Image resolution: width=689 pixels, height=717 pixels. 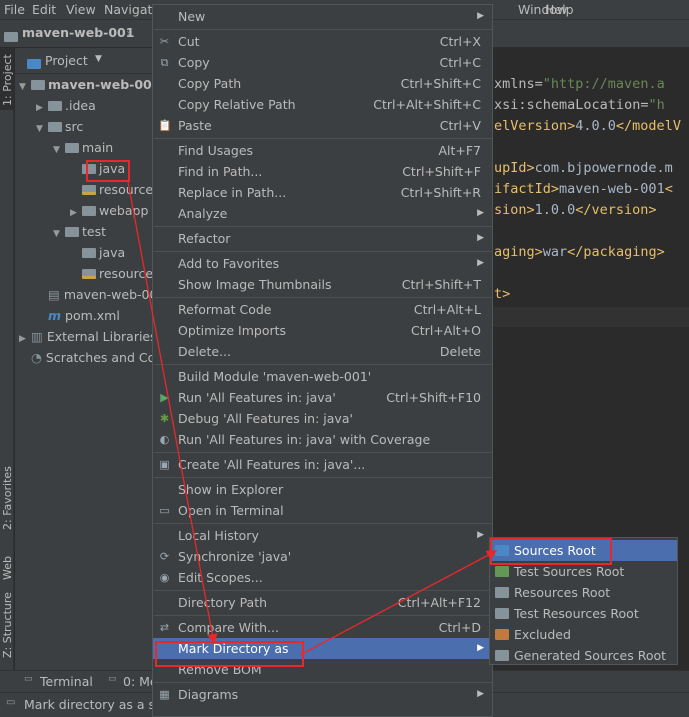 I want to click on menu-item-directory-path: Directory Path Ctrl+Alt+F12, so click(x=322, y=602).